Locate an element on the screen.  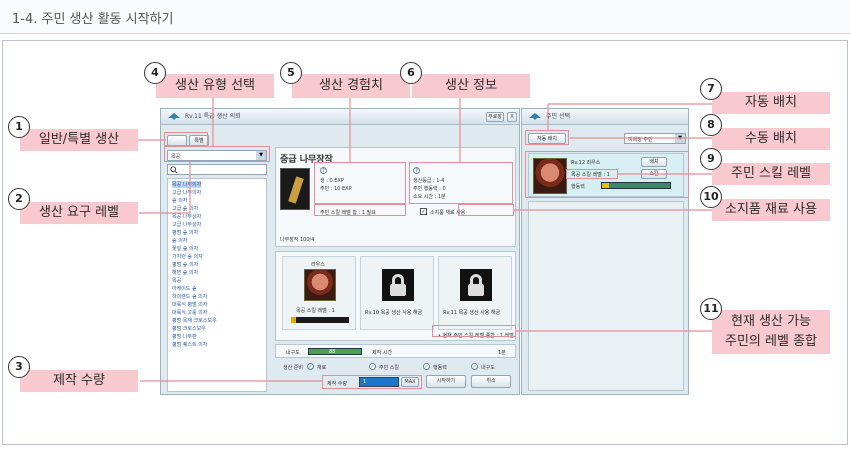
highlight-total-level is located at coordinates (474, 331).